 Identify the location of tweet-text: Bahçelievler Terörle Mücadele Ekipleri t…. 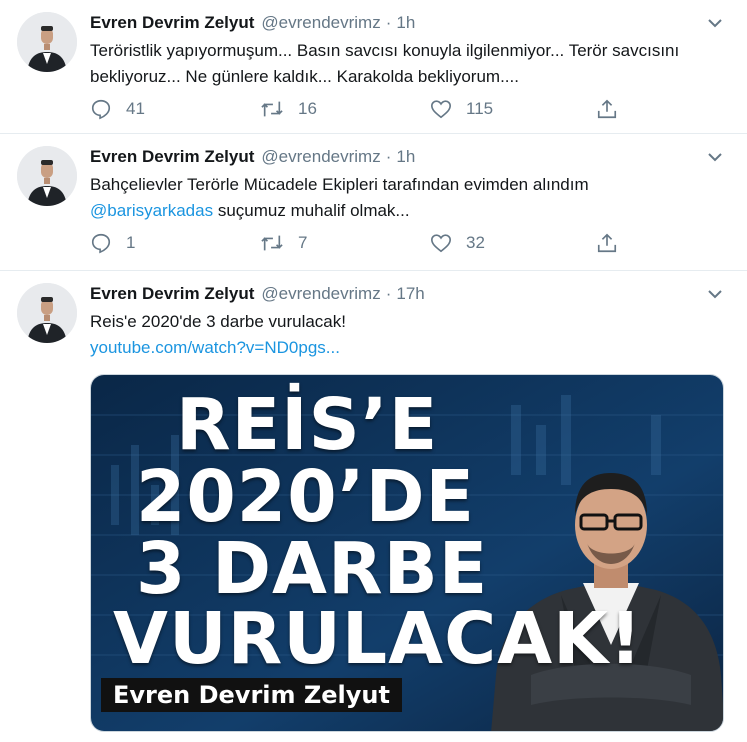
(408, 198).